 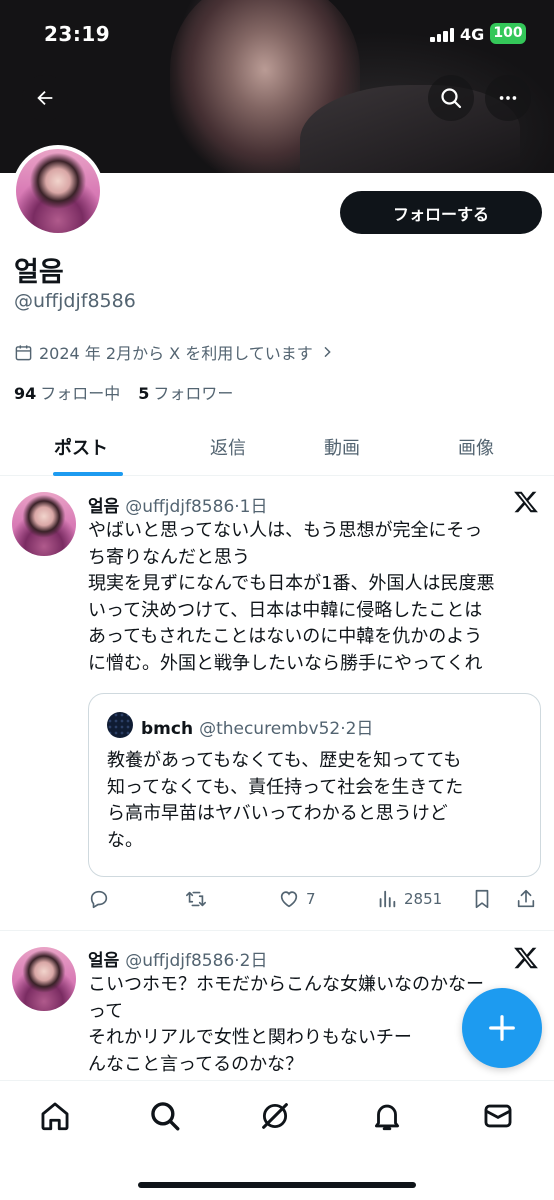 What do you see at coordinates (285, 787) in the screenshot?
I see `quote-text-line: 知ってなくても、責任持って社会を生きてた` at bounding box center [285, 787].